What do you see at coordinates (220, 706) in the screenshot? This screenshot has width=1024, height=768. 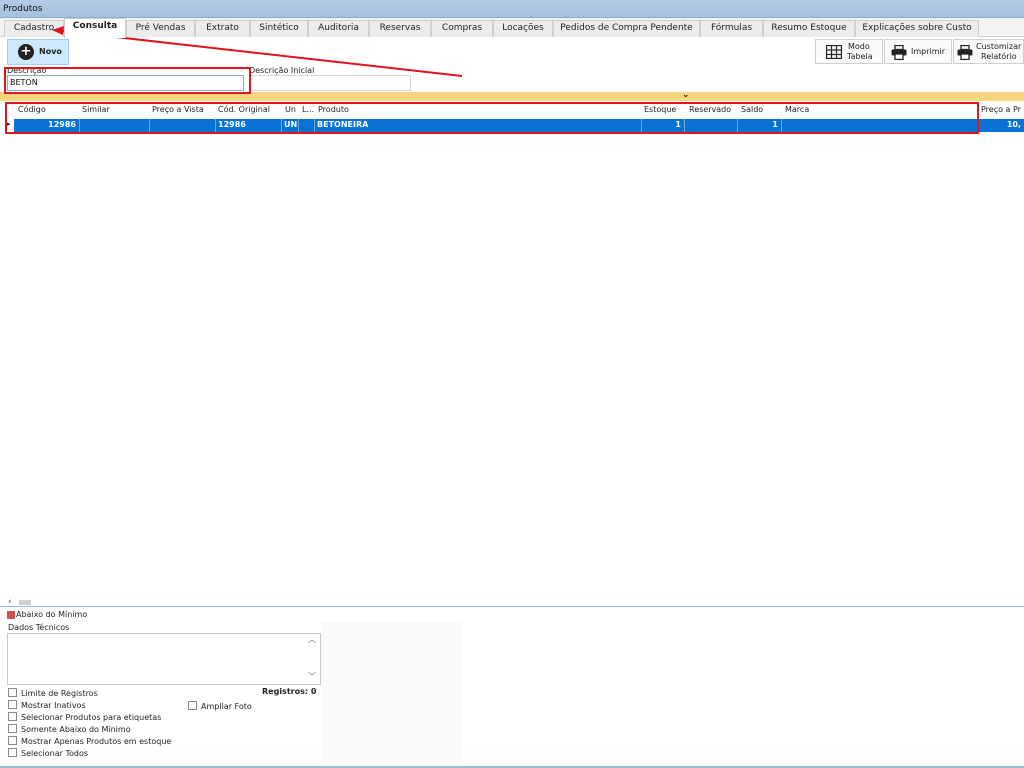 I see `ampliar-foto-checkbox: Ampliar Foto` at bounding box center [220, 706].